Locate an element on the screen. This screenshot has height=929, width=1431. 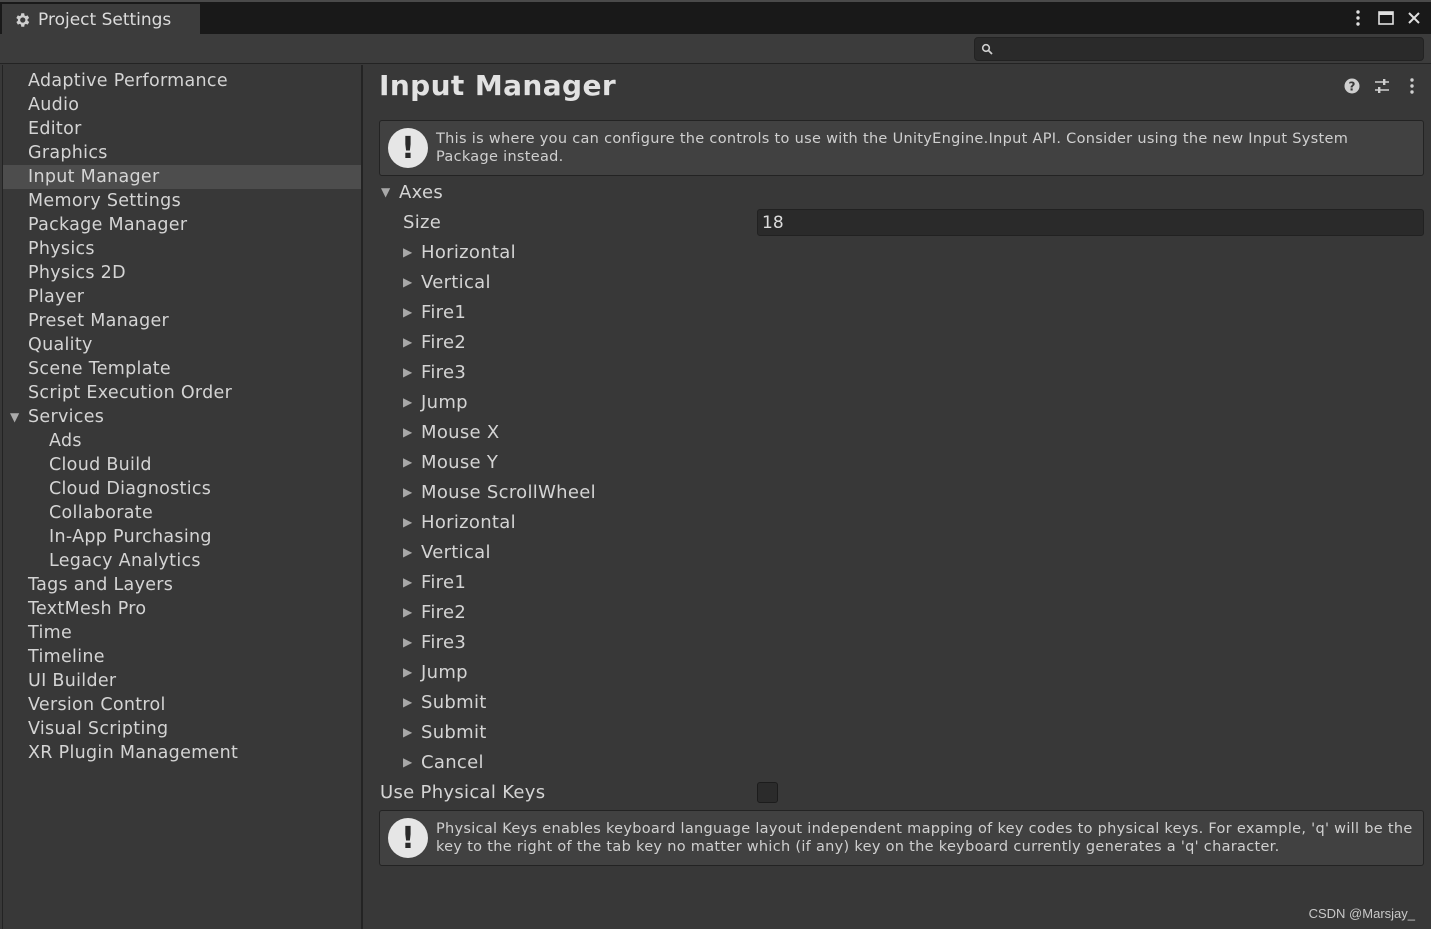
sidebar-item-ui-builder: UI Builder is located at coordinates (182, 681).